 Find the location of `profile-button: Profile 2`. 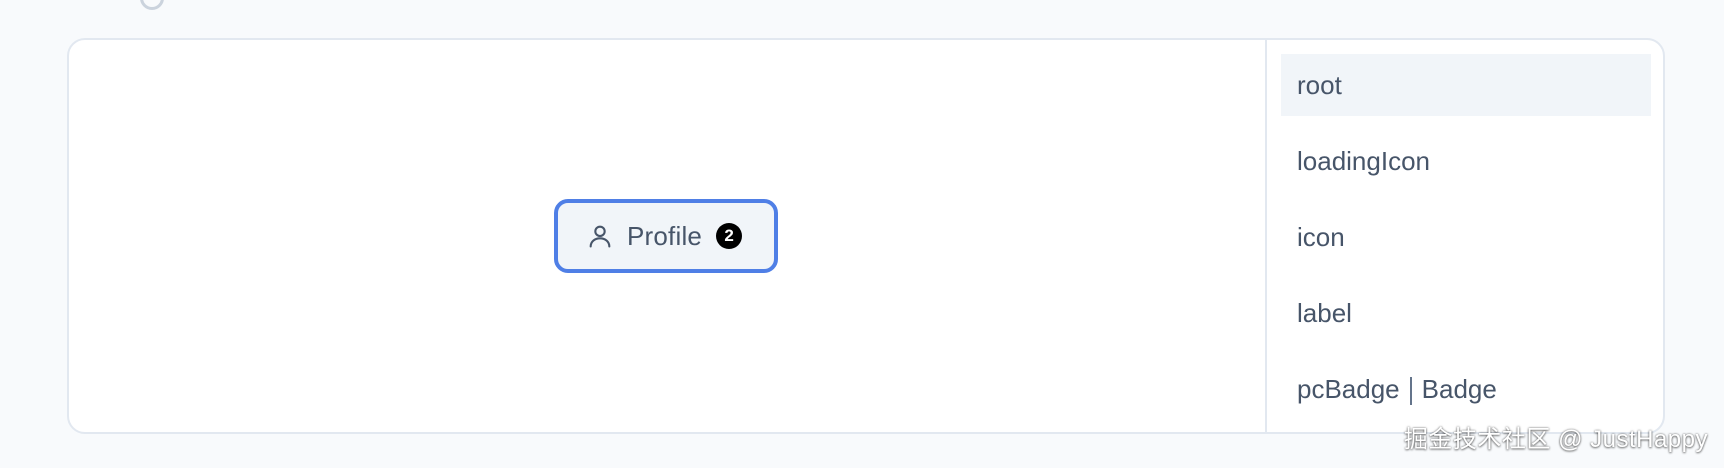

profile-button: Profile 2 is located at coordinates (666, 236).